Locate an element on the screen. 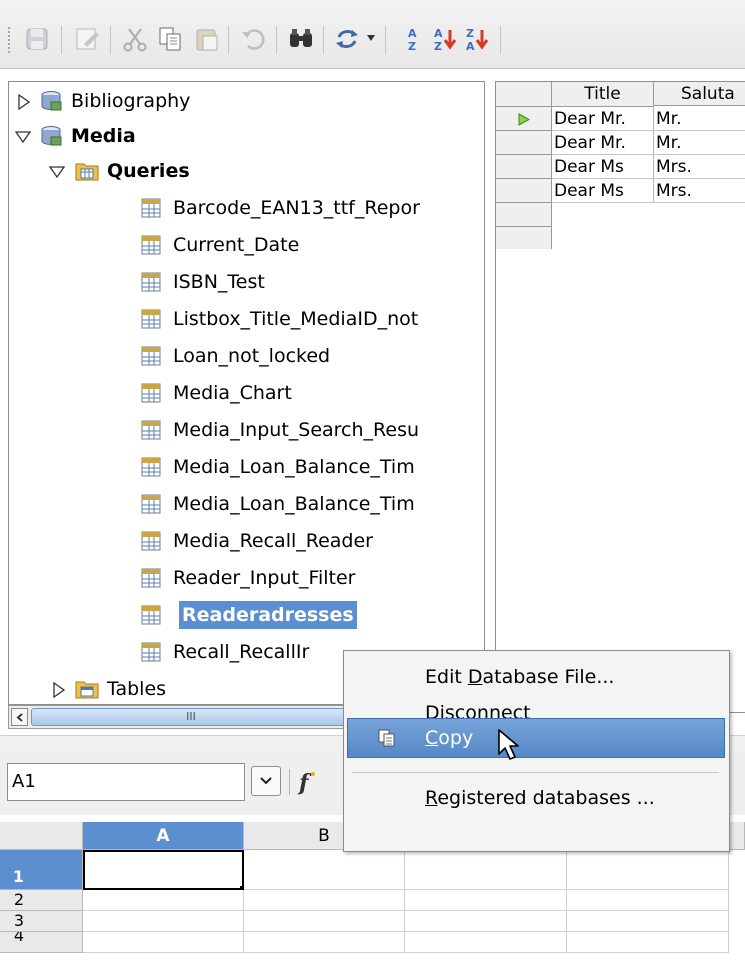 The image size is (745, 969). refresh-icon is located at coordinates (347, 39).